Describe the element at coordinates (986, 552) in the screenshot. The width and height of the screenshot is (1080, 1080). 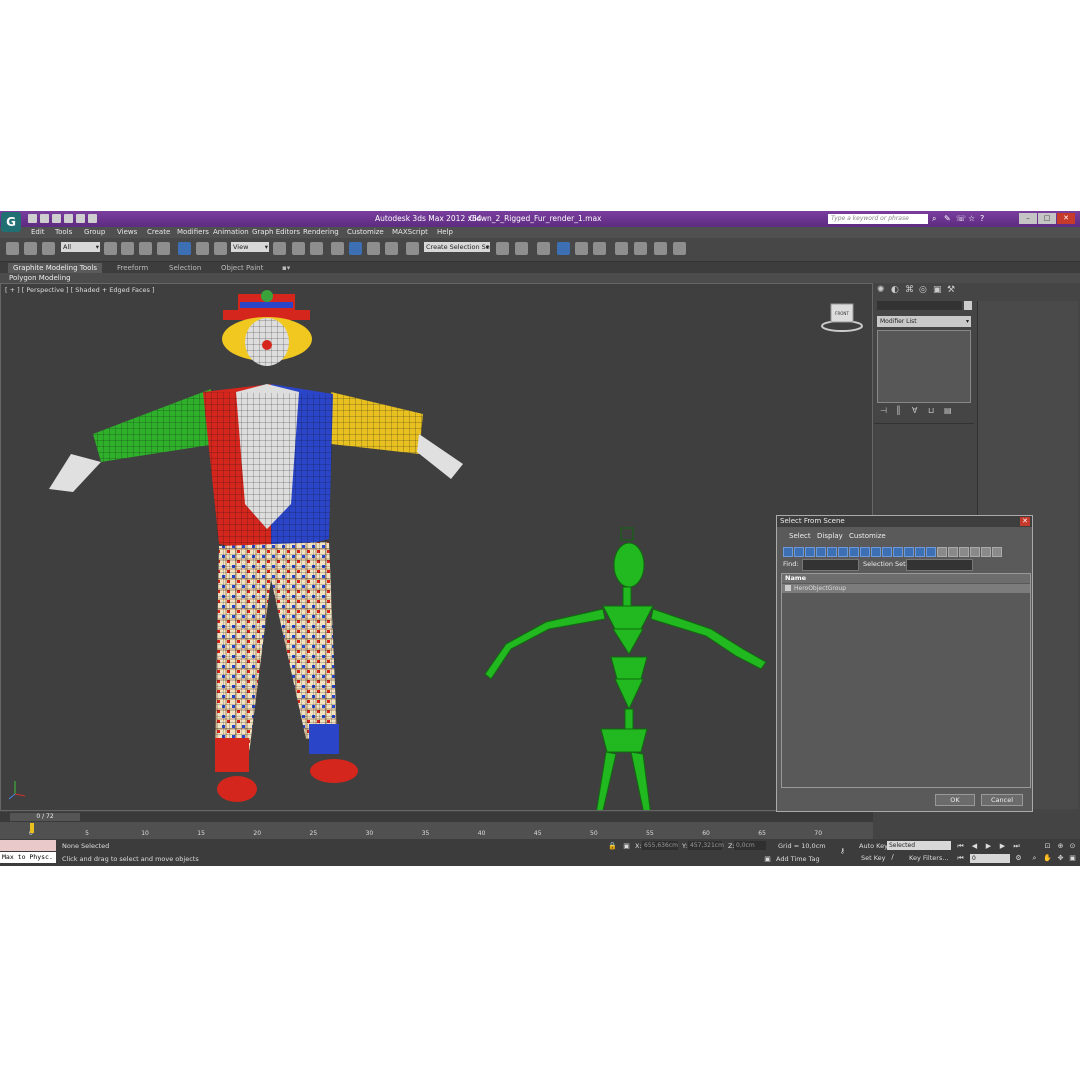
I see `funnel-icon` at that location.